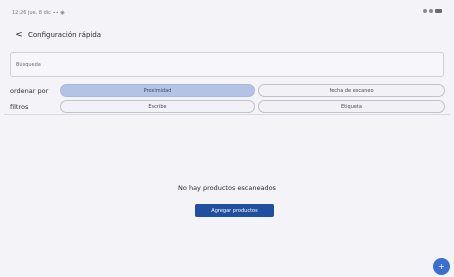 This screenshot has height=277, width=454. Describe the element at coordinates (29, 91) in the screenshot. I see `sort-label: ordenar por` at that location.